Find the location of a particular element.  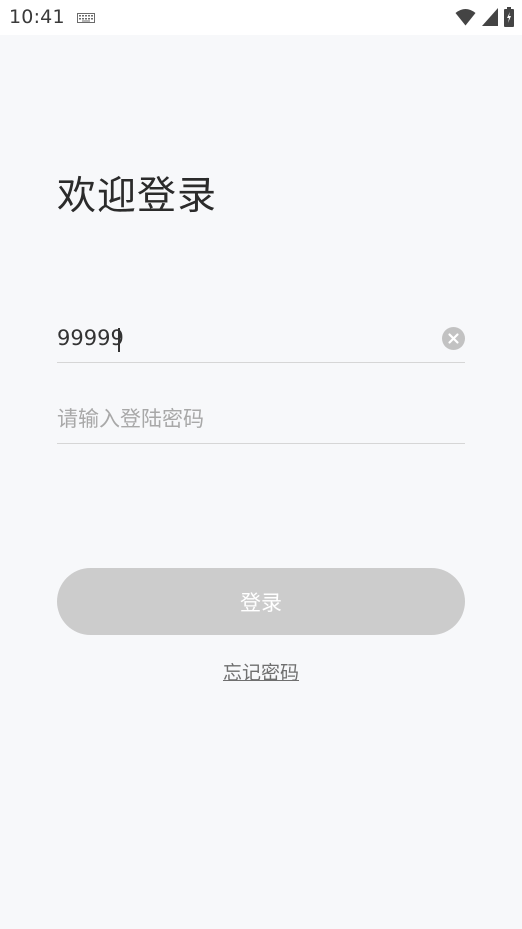

status-time: 10:41 is located at coordinates (37, 17).